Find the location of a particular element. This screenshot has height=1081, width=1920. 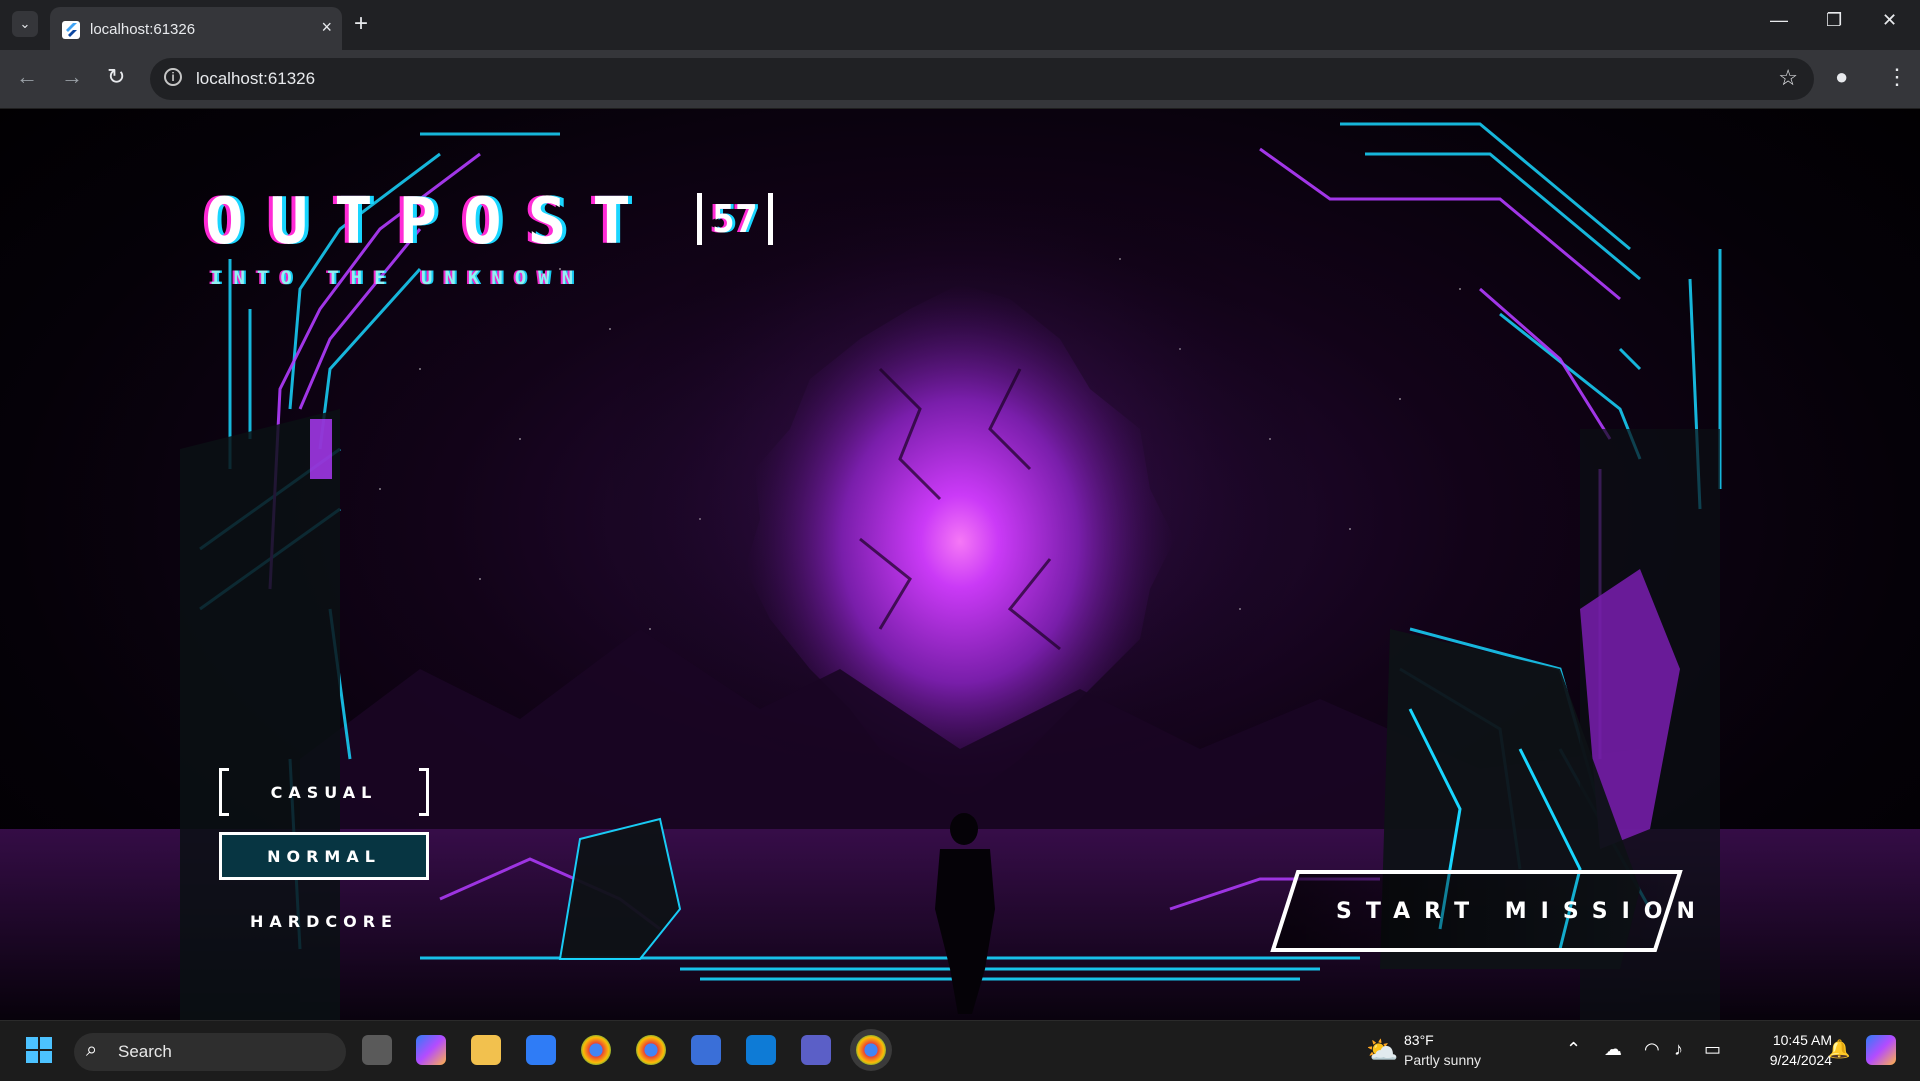

notepad-icon is located at coordinates (706, 1050).